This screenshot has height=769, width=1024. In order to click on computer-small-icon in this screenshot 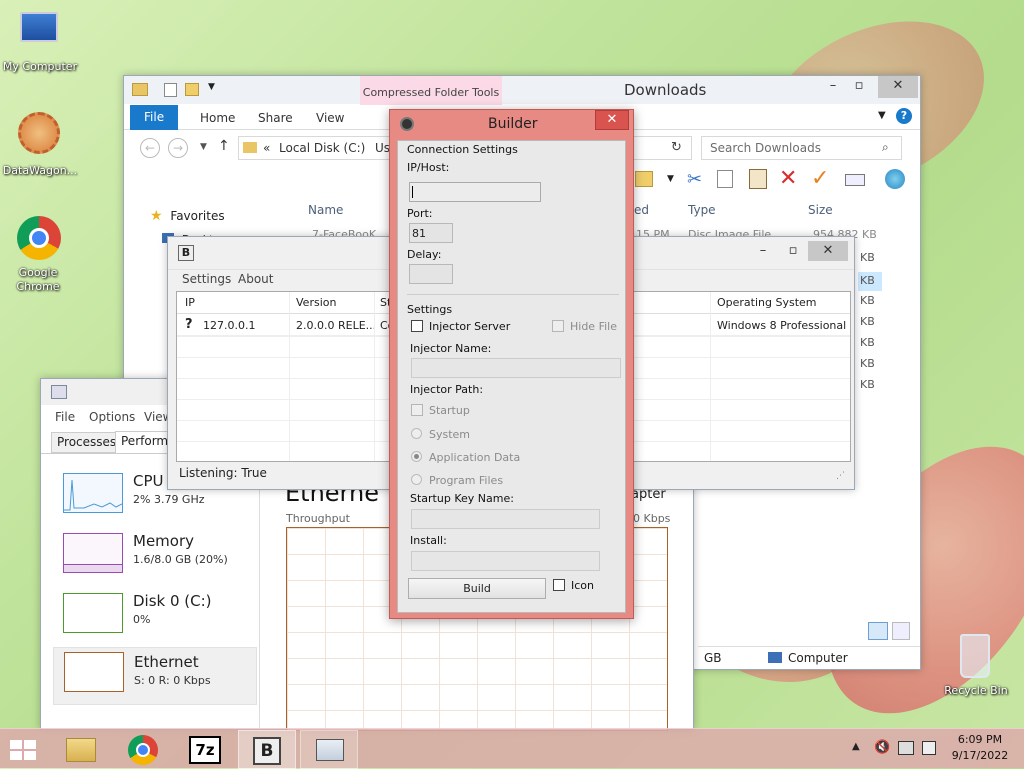, I will do `click(775, 657)`.